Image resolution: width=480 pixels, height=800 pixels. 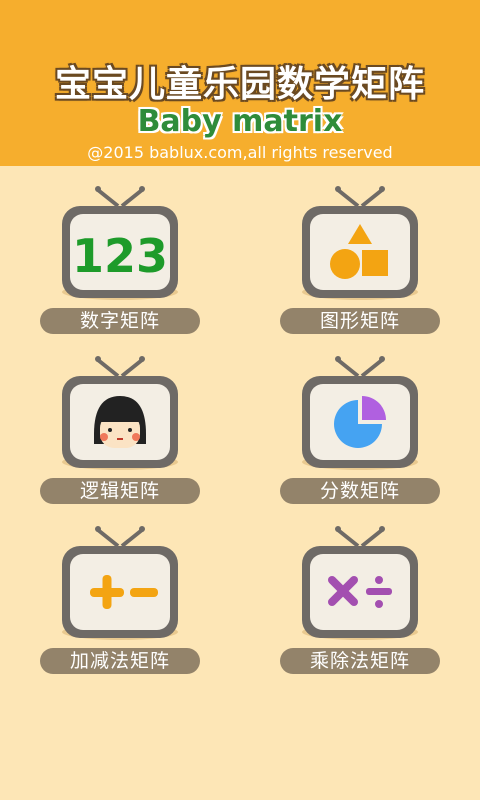 I want to click on tile-label: 数字矩阵, so click(x=120, y=321).